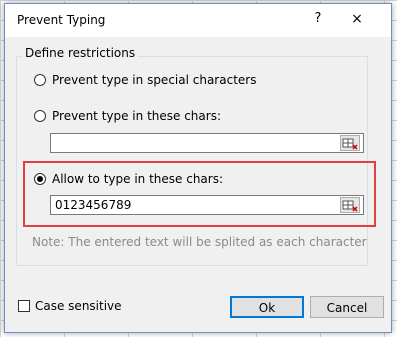 Image resolution: width=397 pixels, height=337 pixels. I want to click on restrictions-legend: Define restrictions, so click(80, 53).